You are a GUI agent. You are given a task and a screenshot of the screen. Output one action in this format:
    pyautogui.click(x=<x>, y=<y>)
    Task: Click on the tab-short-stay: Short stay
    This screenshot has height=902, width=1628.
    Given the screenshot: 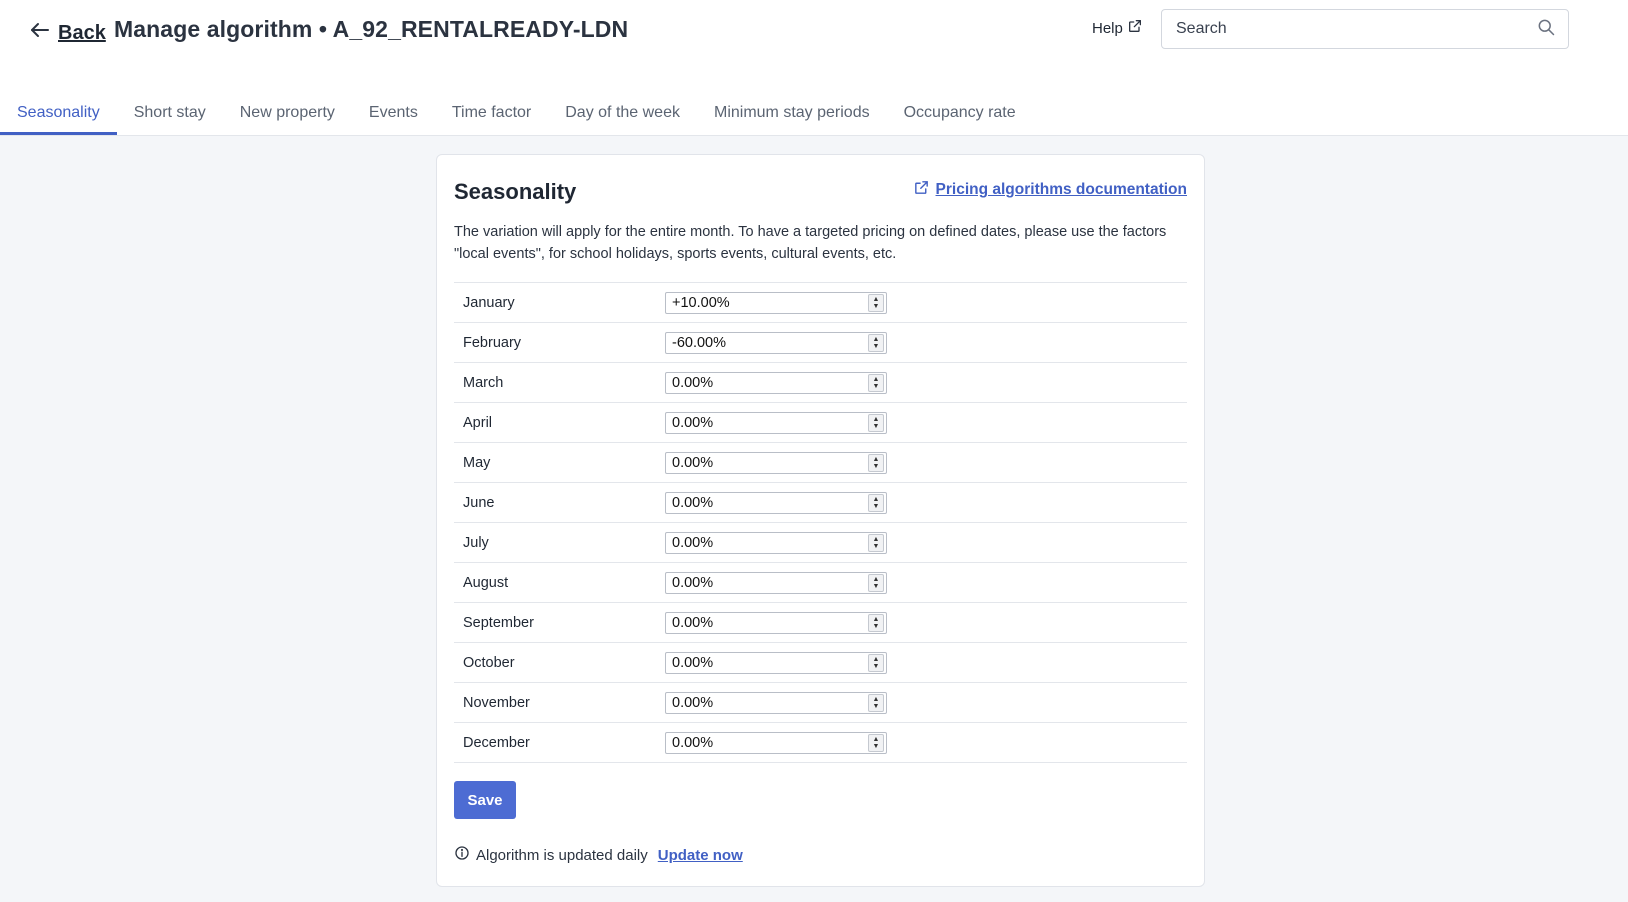 What is the action you would take?
    pyautogui.click(x=170, y=115)
    